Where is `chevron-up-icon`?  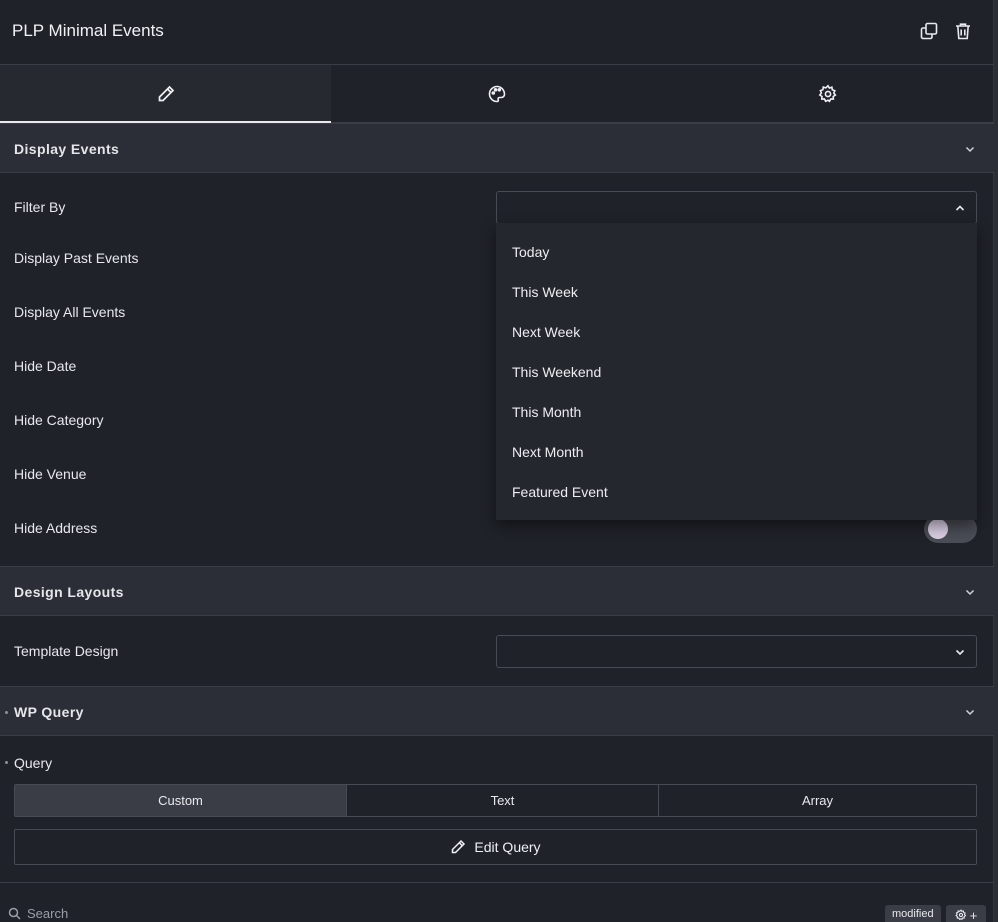
chevron-up-icon is located at coordinates (960, 208).